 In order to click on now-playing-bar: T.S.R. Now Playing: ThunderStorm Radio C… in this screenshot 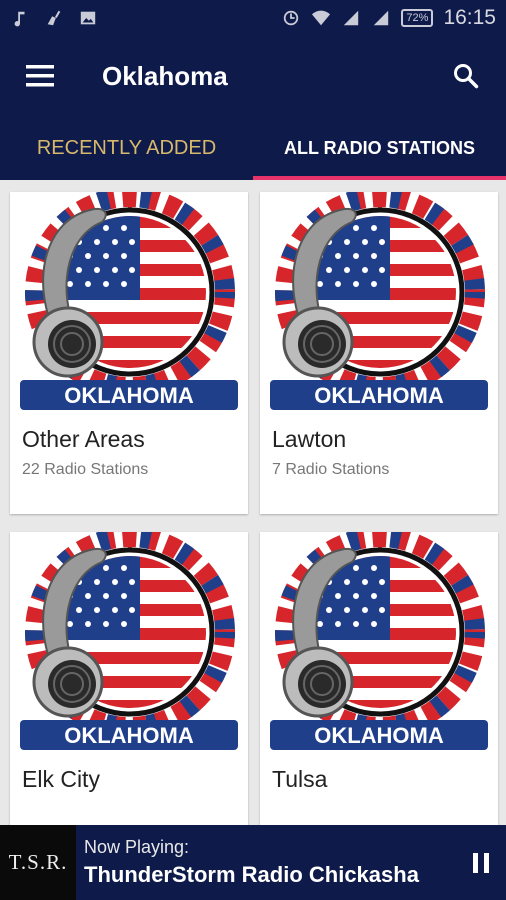, I will do `click(253, 862)`.